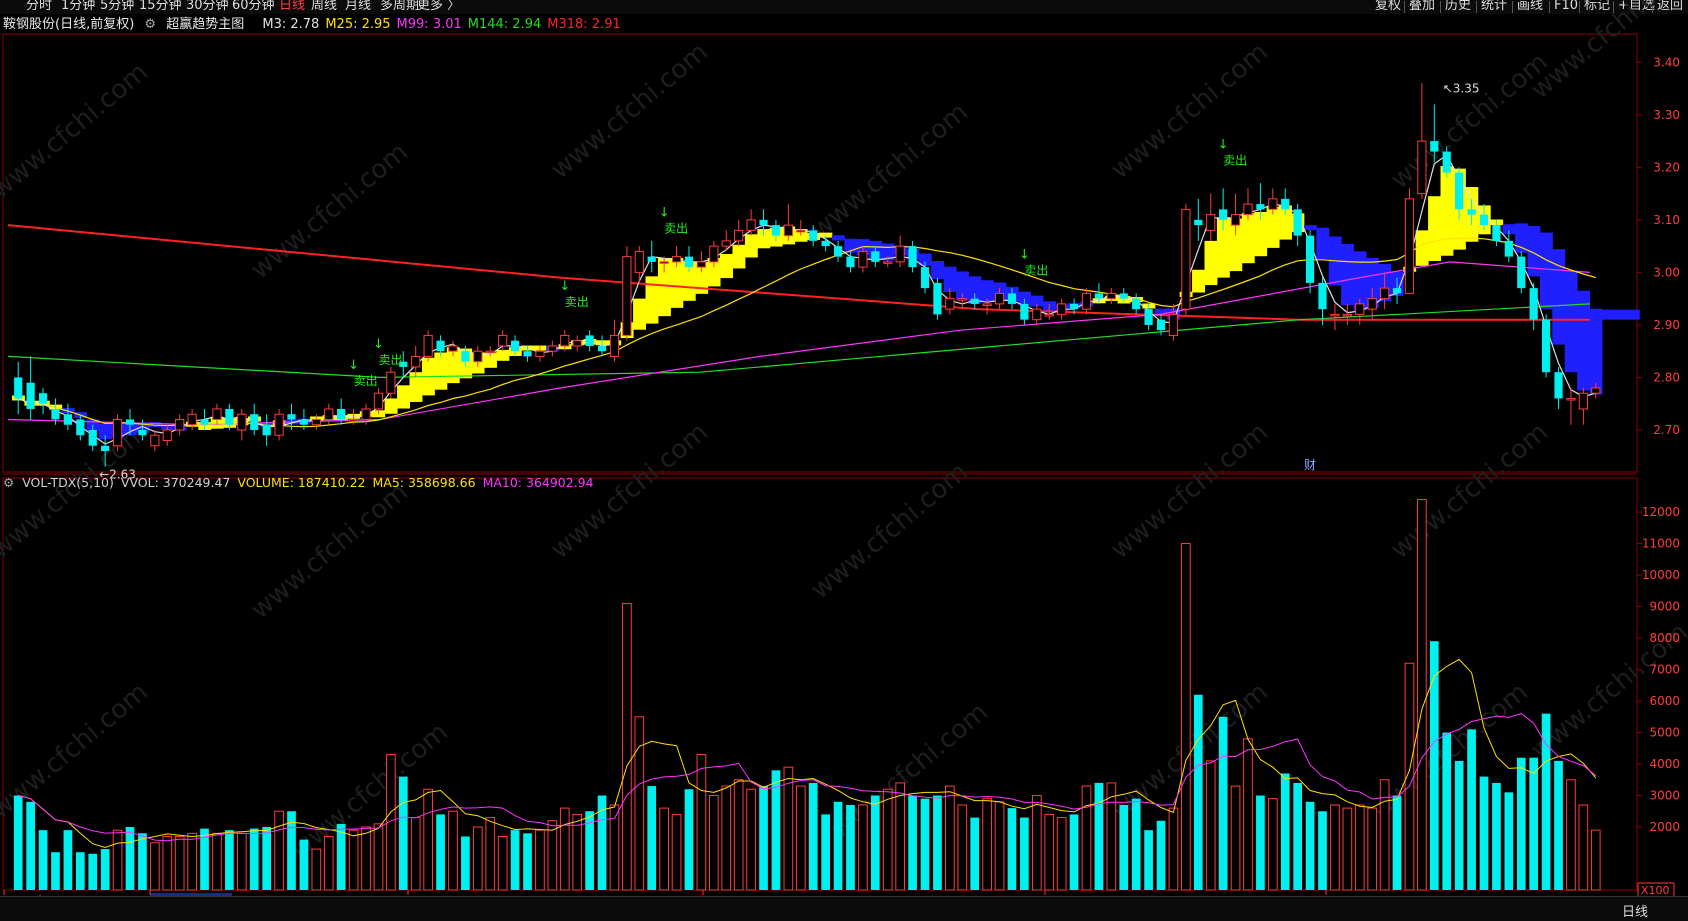 This screenshot has height=921, width=1688. What do you see at coordinates (1664, 796) in the screenshot?
I see `volume-axis-label: 3000` at bounding box center [1664, 796].